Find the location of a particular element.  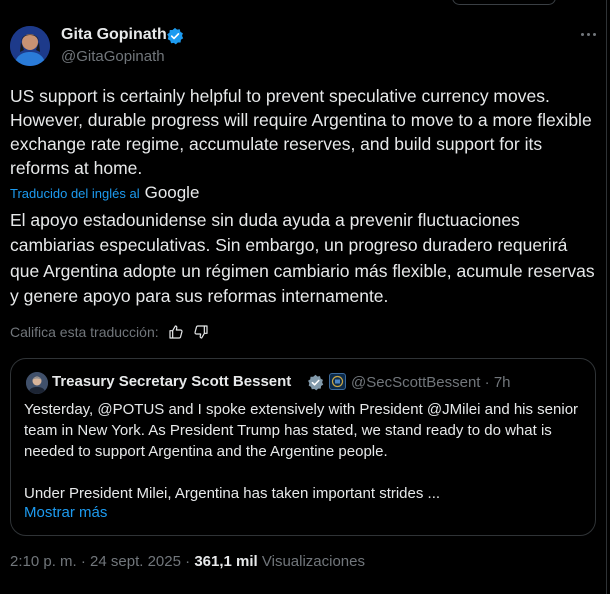

column-divider is located at coordinates (606, 297).